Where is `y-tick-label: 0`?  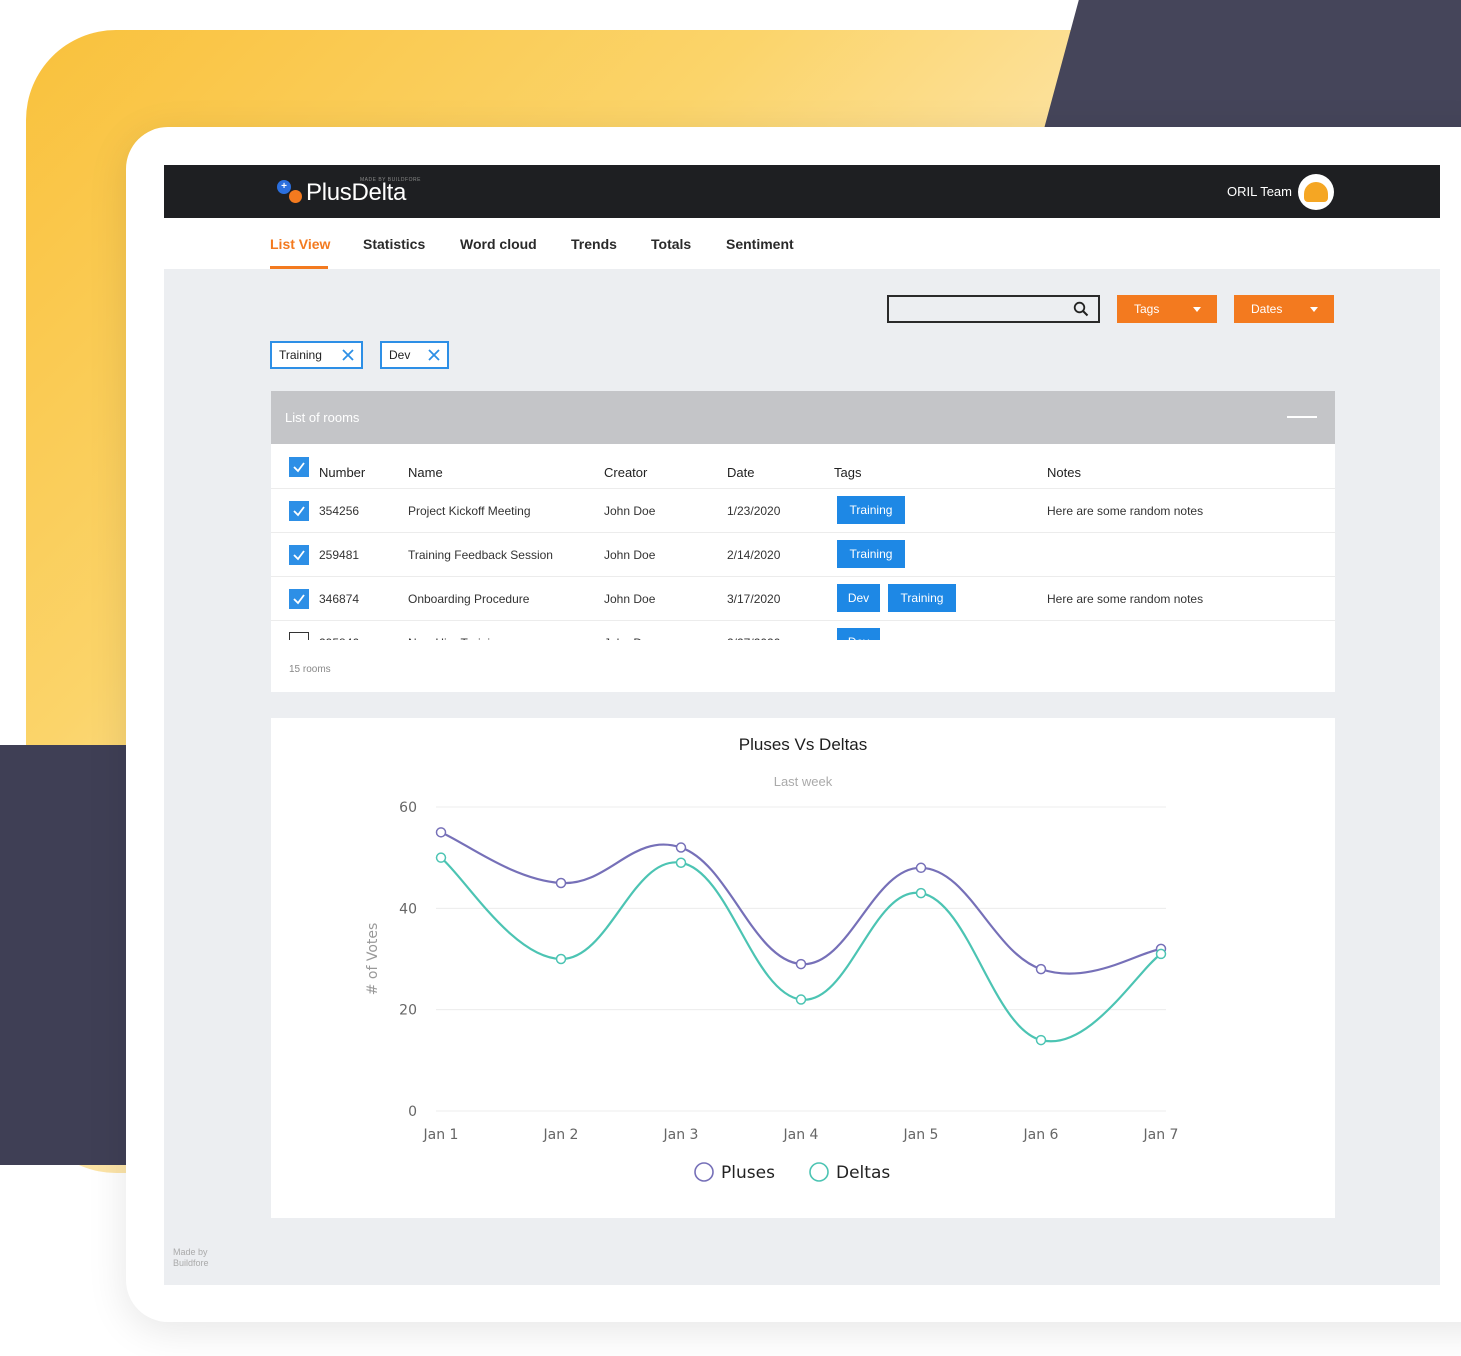 y-tick-label: 0 is located at coordinates (412, 1112).